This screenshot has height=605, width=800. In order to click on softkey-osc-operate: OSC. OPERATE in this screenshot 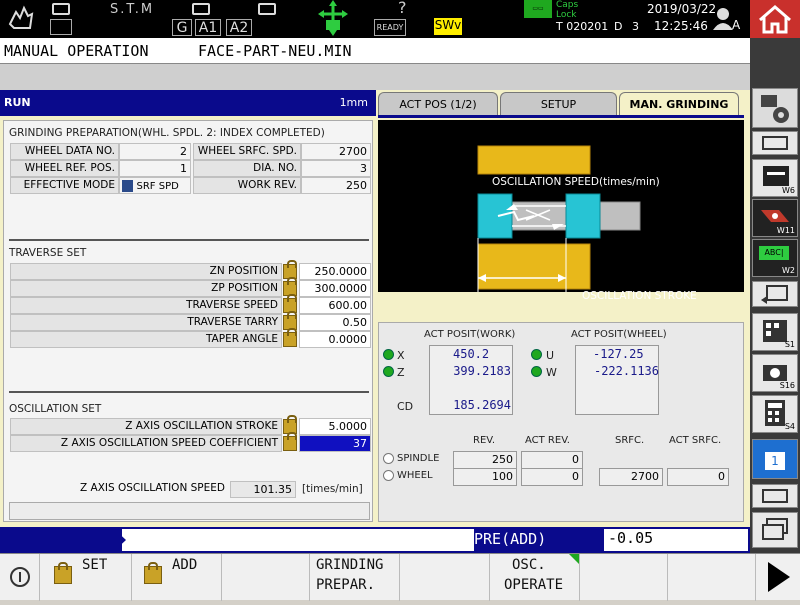, I will do `click(535, 577)`.